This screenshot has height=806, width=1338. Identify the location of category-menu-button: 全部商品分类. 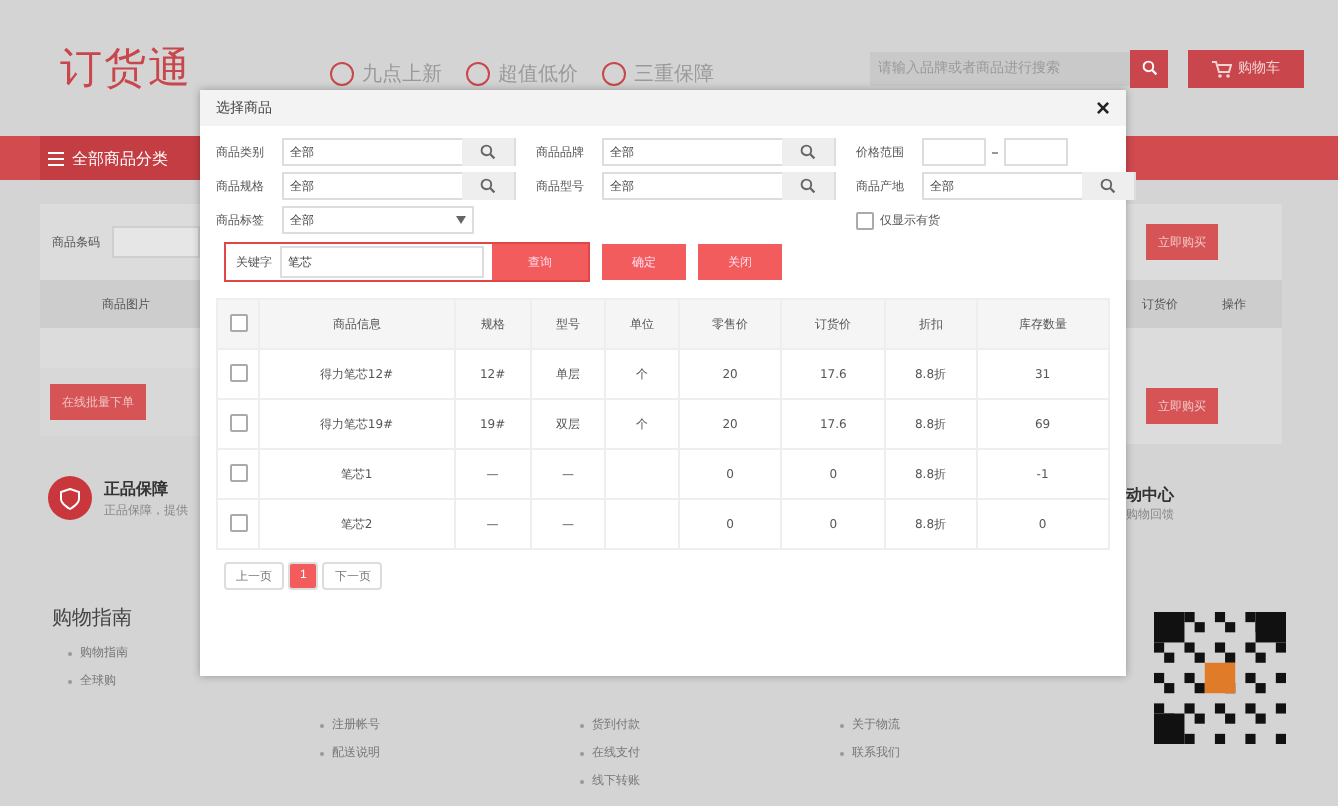
(120, 158).